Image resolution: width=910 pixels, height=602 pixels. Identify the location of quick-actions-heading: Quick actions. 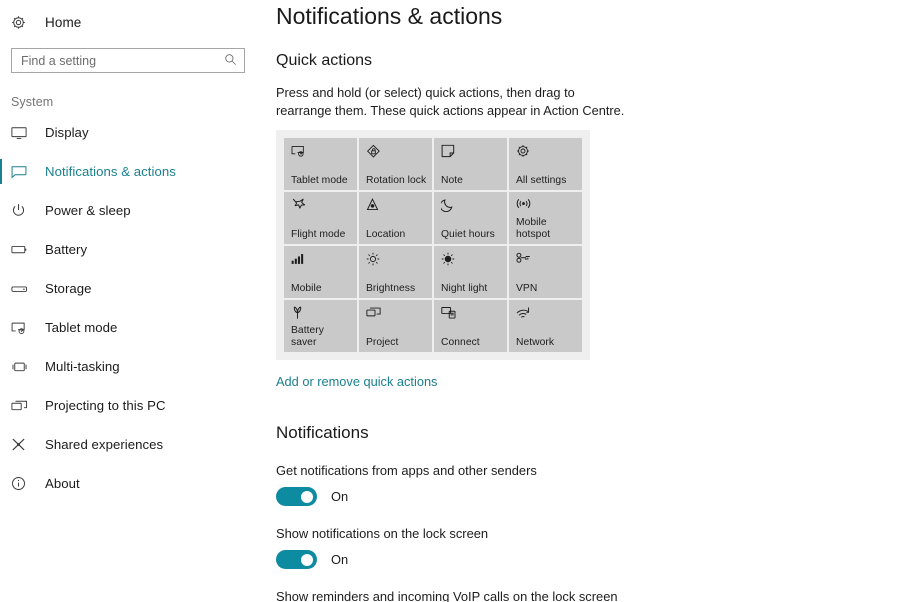
(324, 60).